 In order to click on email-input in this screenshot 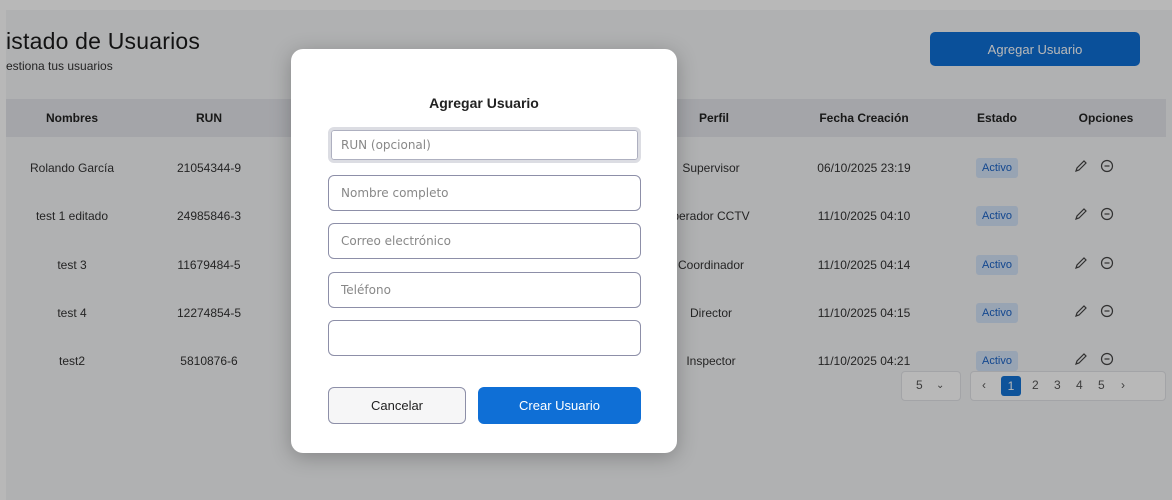, I will do `click(484, 241)`.